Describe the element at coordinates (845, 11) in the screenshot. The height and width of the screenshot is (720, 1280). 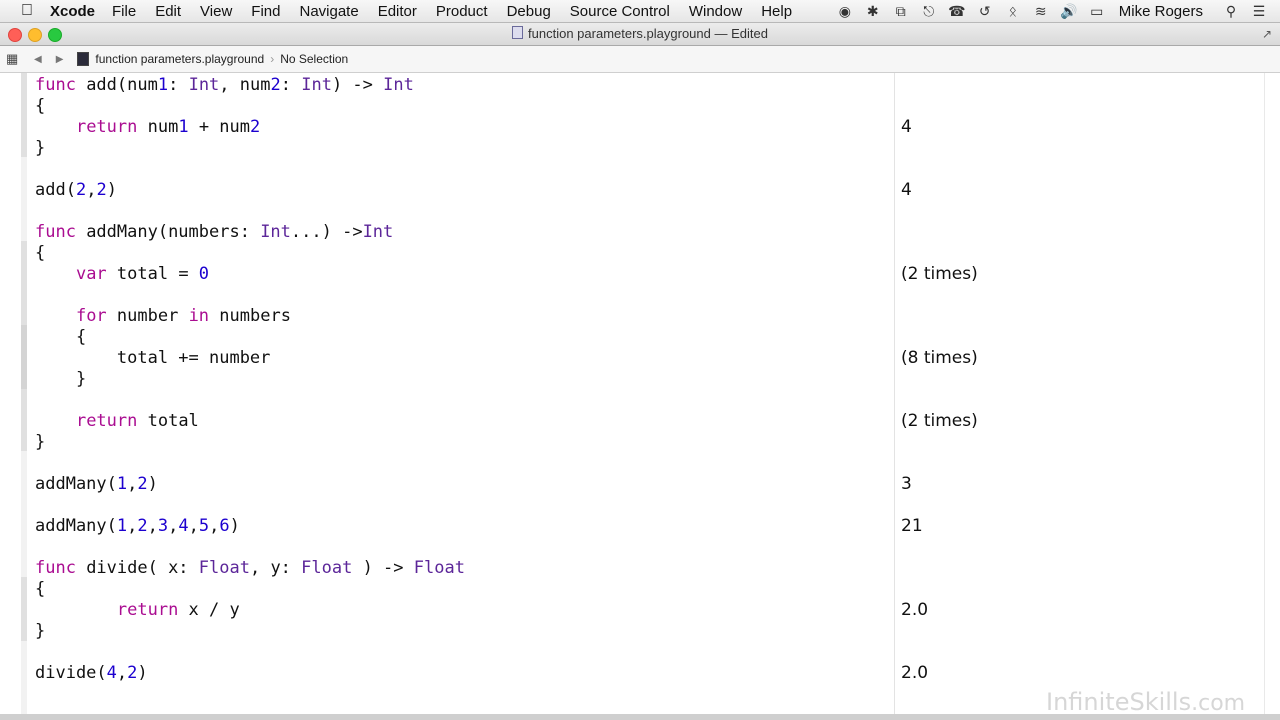
I see `creative-cloud-icon: ◉` at that location.